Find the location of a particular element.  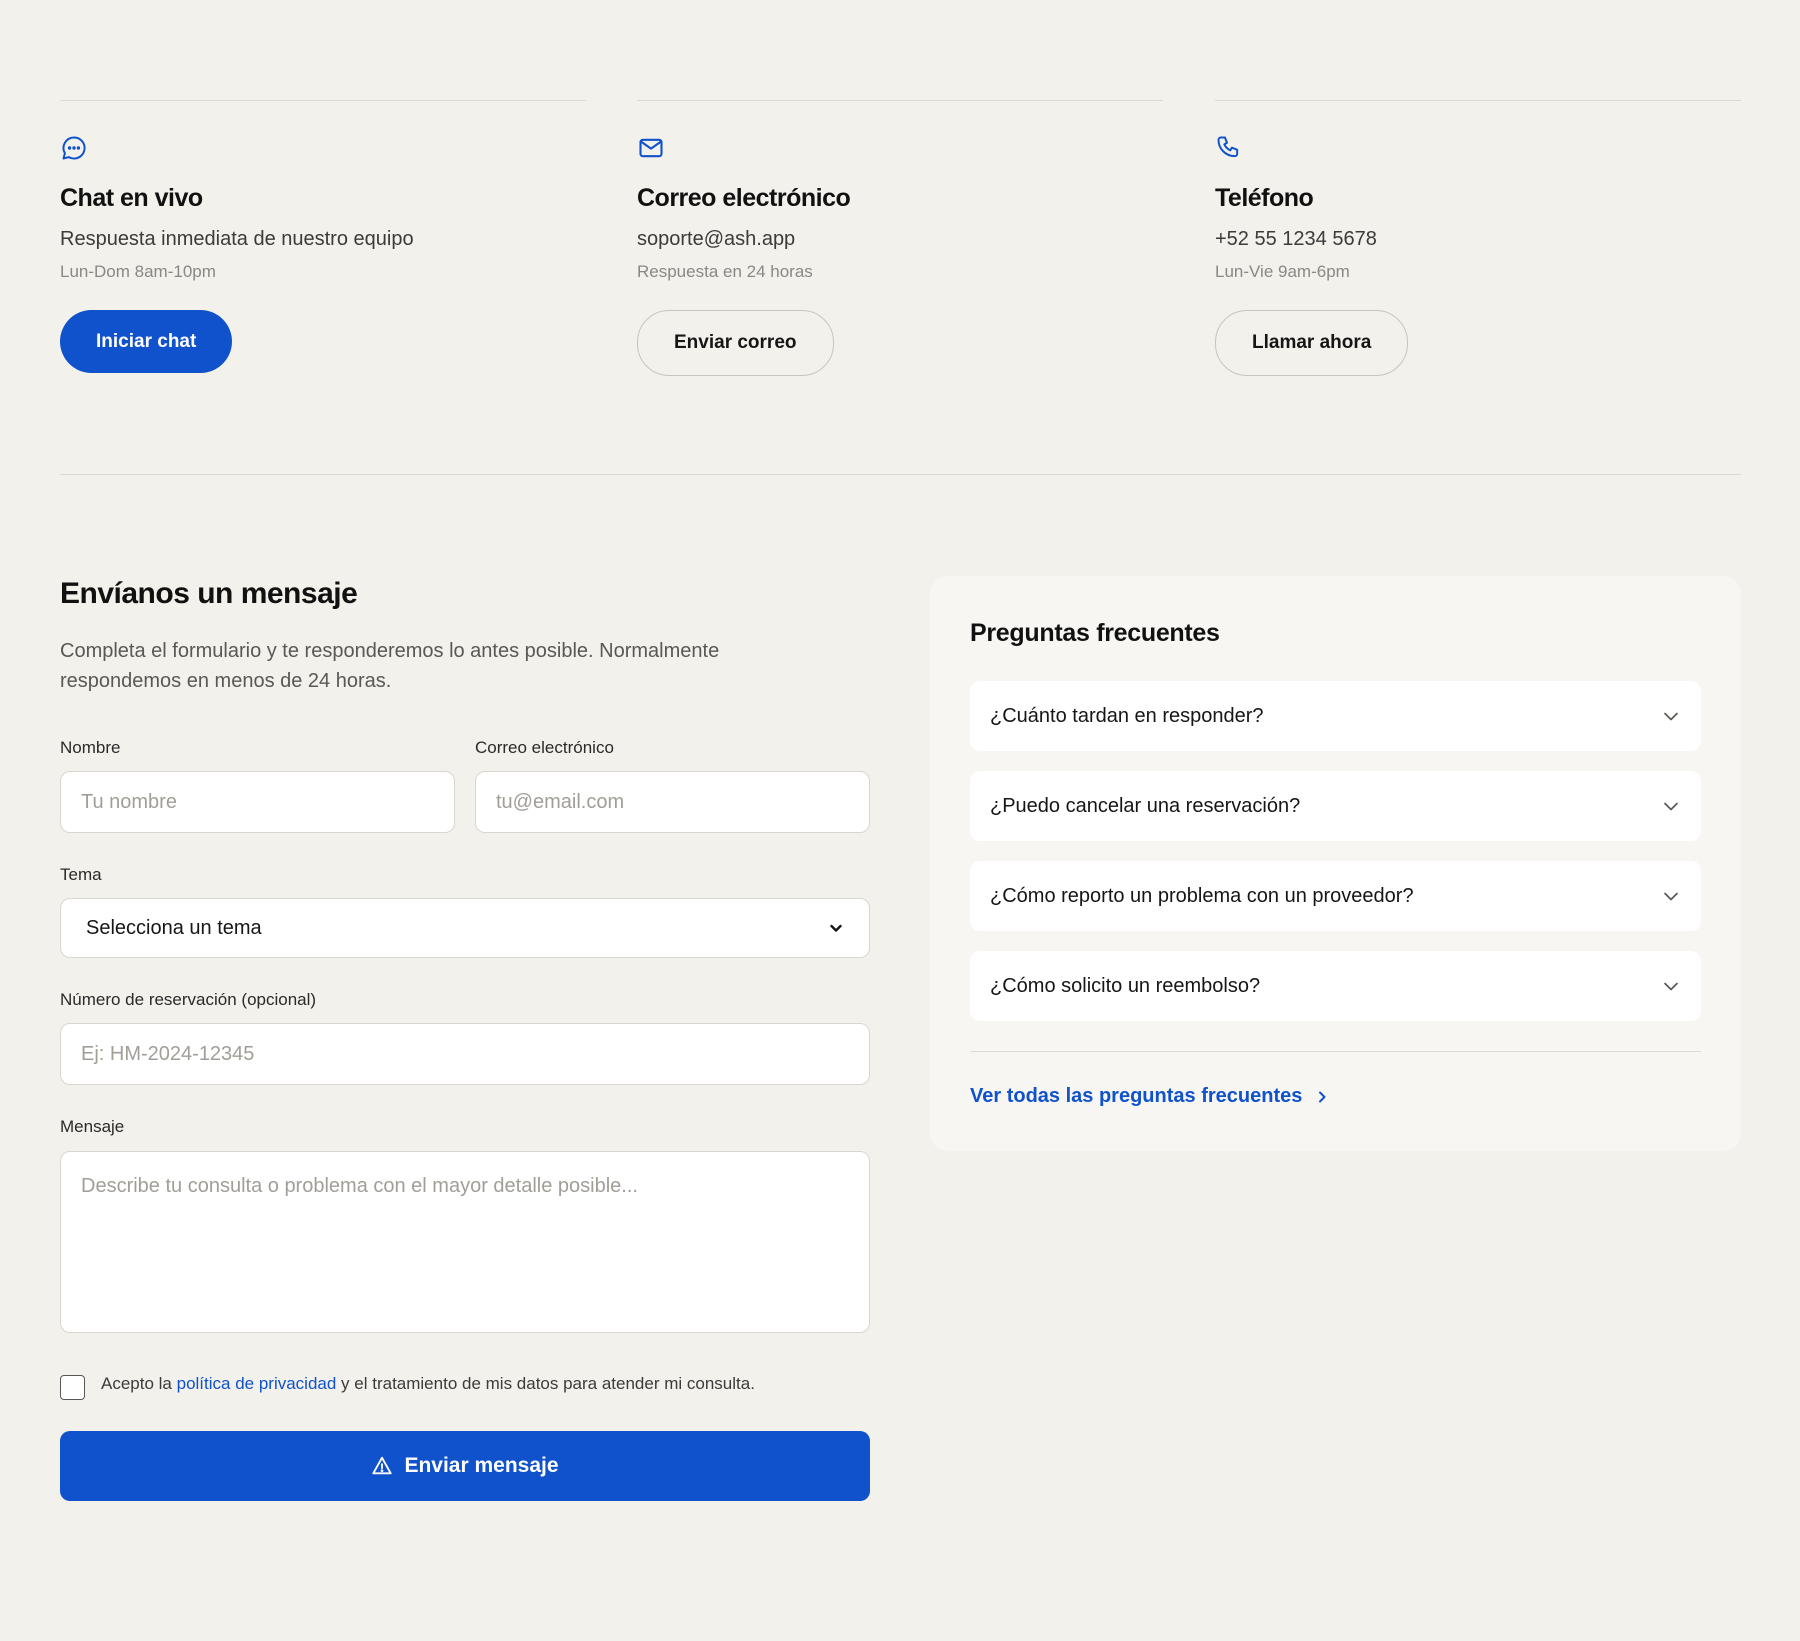

section-divider is located at coordinates (900, 474).